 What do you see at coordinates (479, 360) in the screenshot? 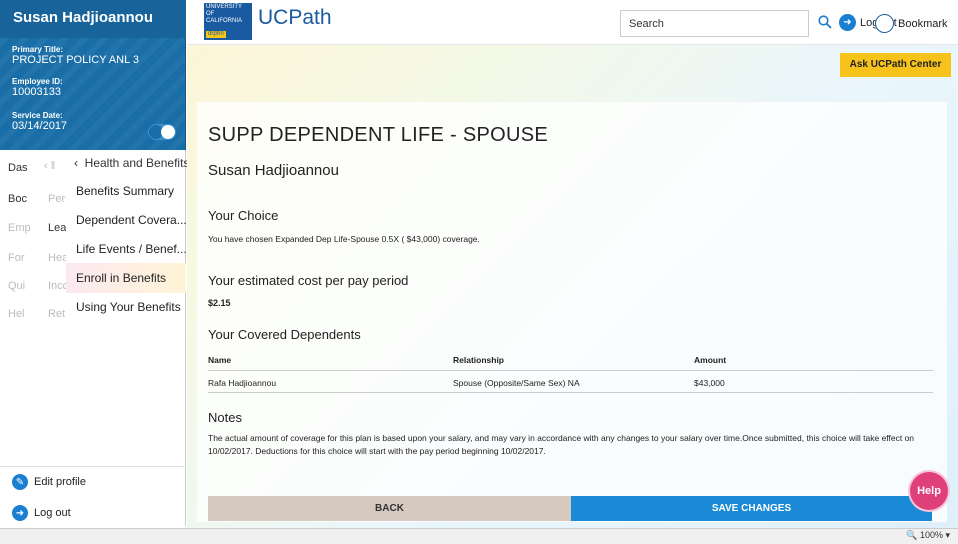
I see `table-header-relationship: Relationship` at bounding box center [479, 360].